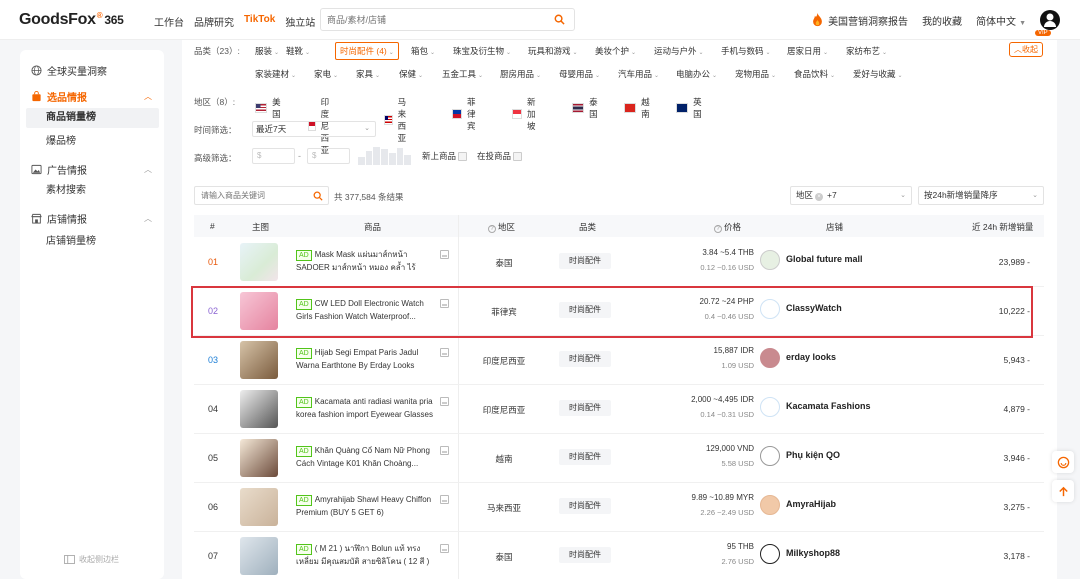  Describe the element at coordinates (92, 191) in the screenshot. I see `sidebar-item-creative-search: 素材搜索` at that location.